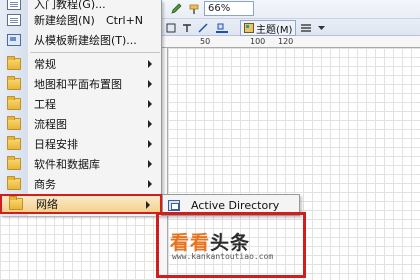  Describe the element at coordinates (230, 243) in the screenshot. I see `watermark-title-part2: 头条` at that location.